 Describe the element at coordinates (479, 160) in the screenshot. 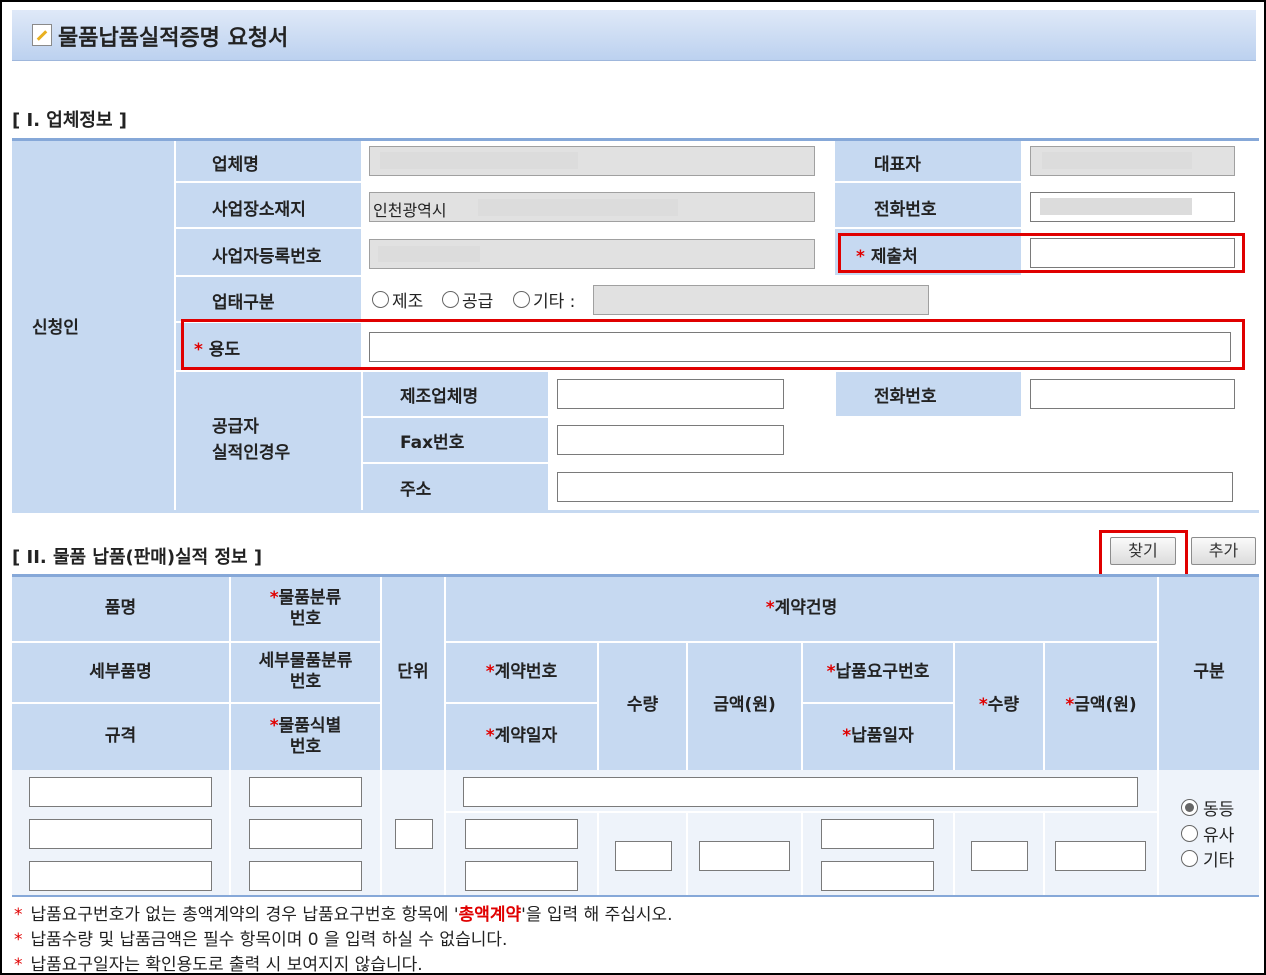

I see `redacted-company-name` at that location.